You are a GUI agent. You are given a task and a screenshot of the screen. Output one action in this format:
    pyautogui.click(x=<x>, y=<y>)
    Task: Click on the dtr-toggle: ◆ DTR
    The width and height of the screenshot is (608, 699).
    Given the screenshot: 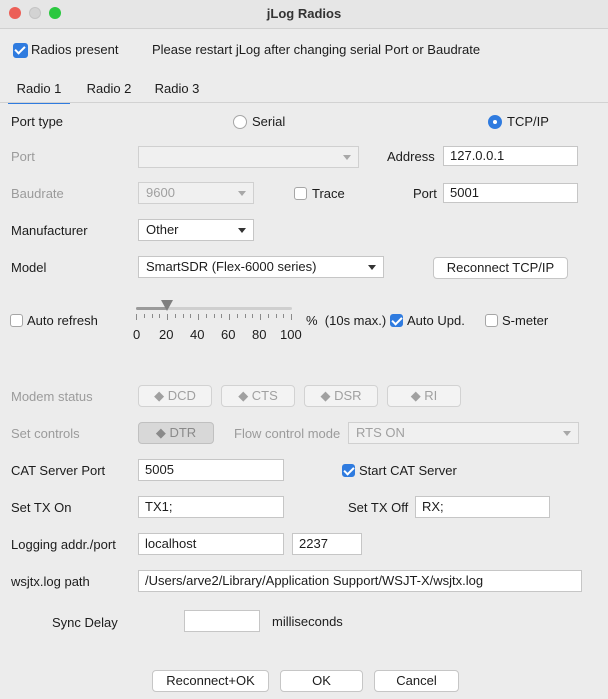 What is the action you would take?
    pyautogui.click(x=176, y=433)
    